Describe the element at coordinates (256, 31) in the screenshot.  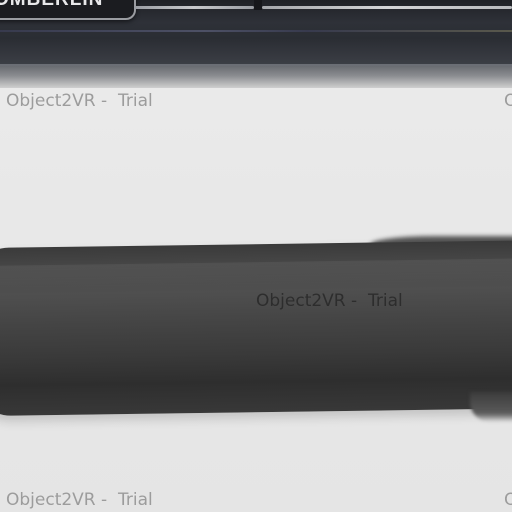
I see `object-bevel-line` at that location.